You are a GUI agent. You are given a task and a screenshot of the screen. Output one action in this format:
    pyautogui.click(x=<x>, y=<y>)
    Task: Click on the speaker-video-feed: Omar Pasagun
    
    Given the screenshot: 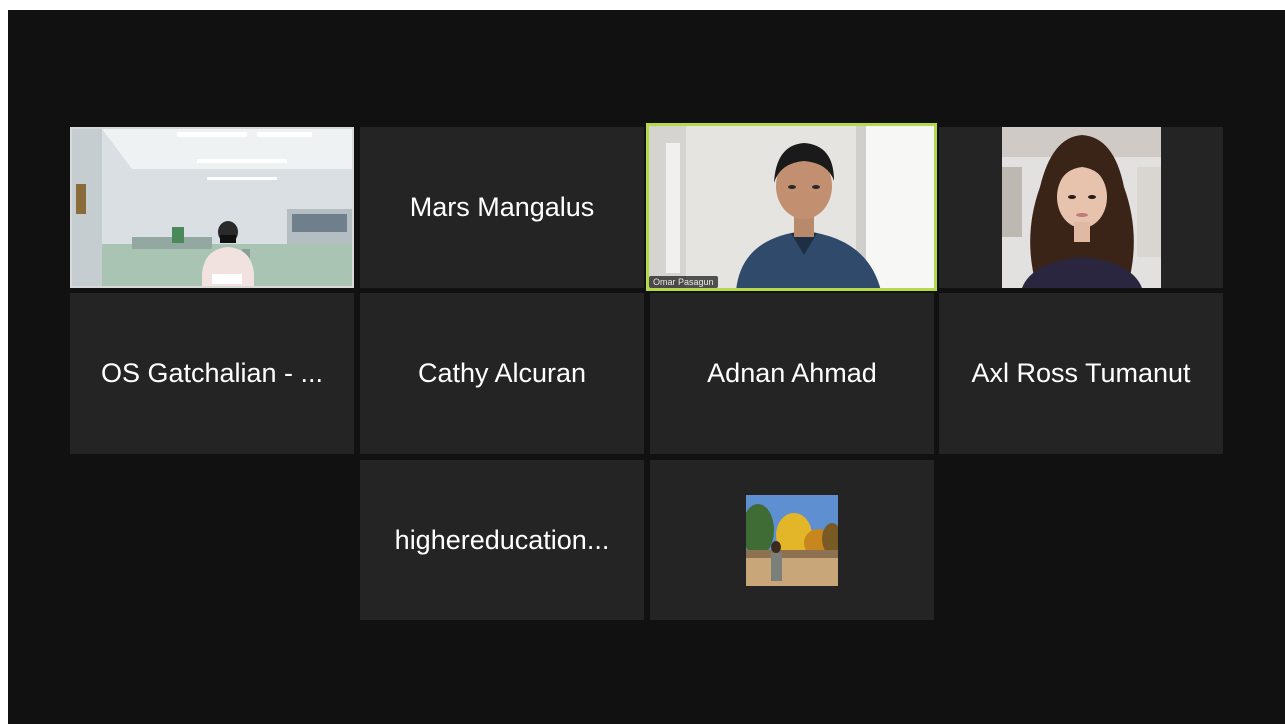 What is the action you would take?
    pyautogui.click(x=791, y=207)
    